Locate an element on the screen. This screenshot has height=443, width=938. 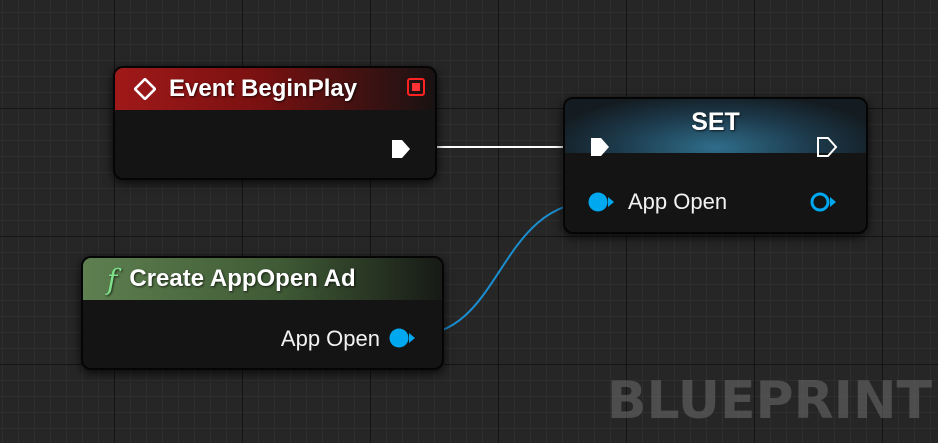
stop-icon is located at coordinates (416, 87).